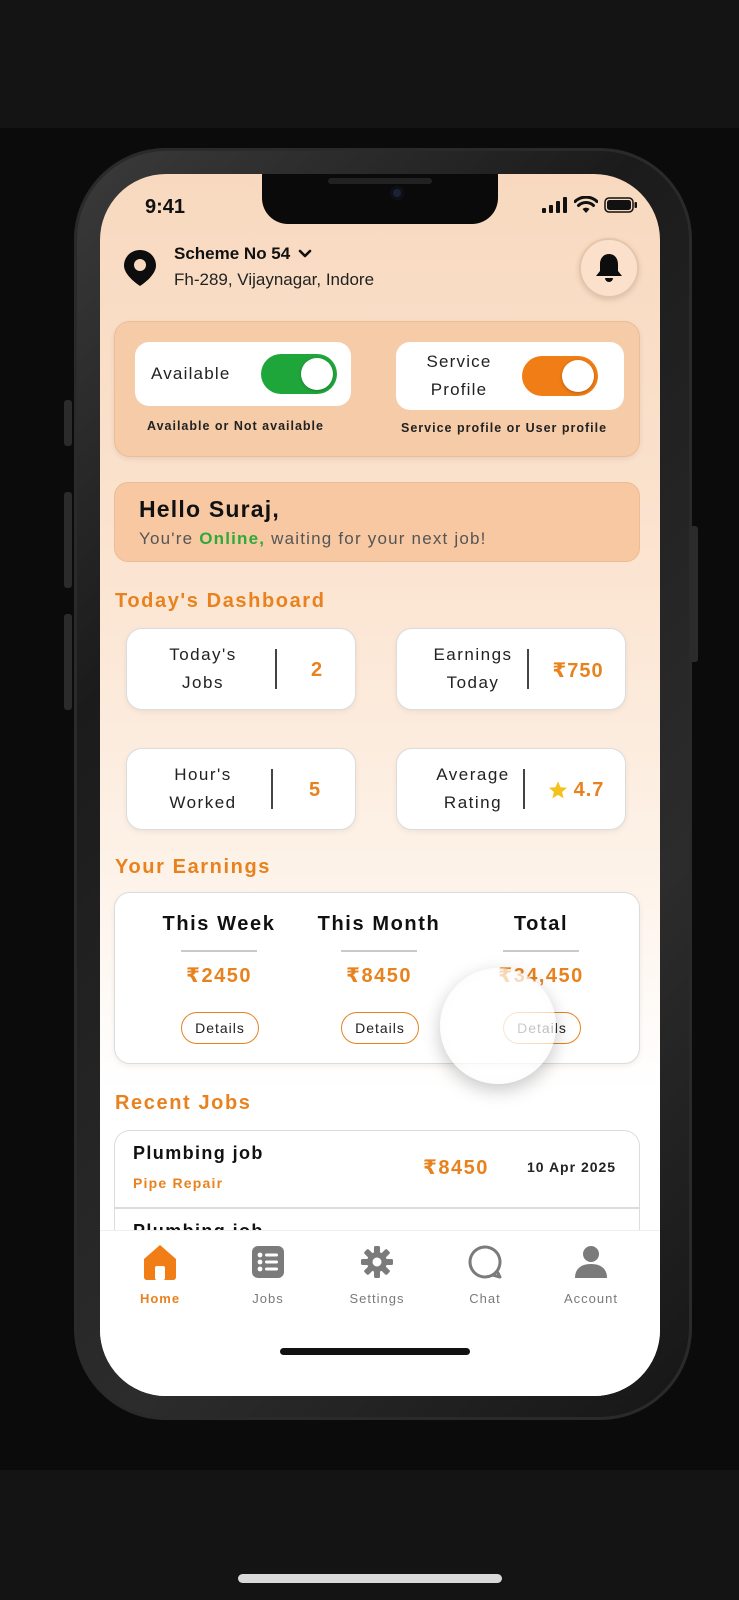 Image resolution: width=739 pixels, height=1600 pixels. Describe the element at coordinates (397, 193) in the screenshot. I see `front-camera` at that location.